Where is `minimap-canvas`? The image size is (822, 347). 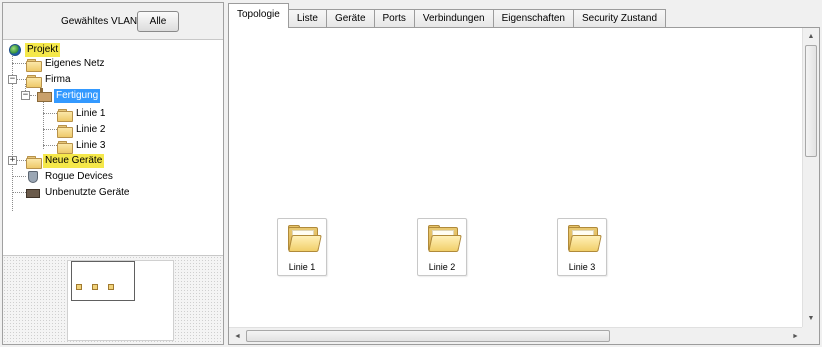
minimap-canvas is located at coordinates (120, 300).